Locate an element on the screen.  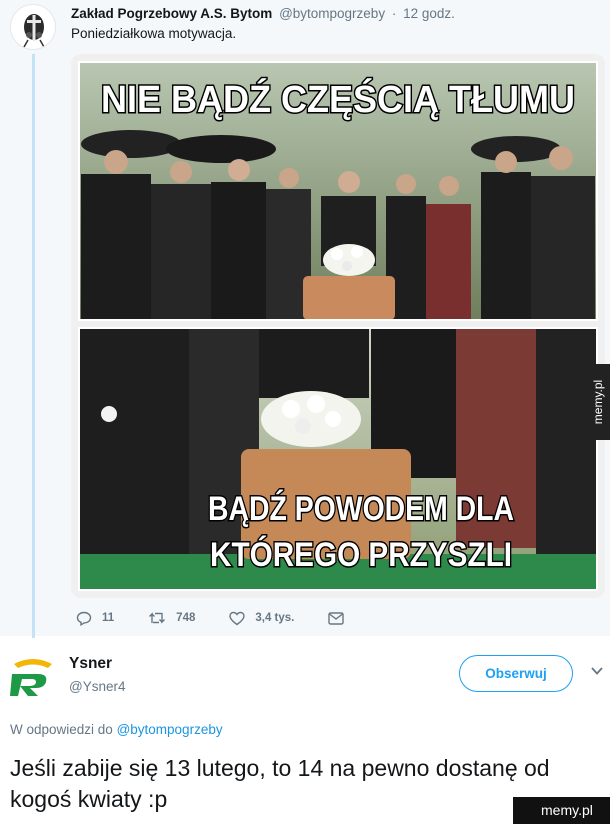
chevron-down-icon is located at coordinates (597, 671).